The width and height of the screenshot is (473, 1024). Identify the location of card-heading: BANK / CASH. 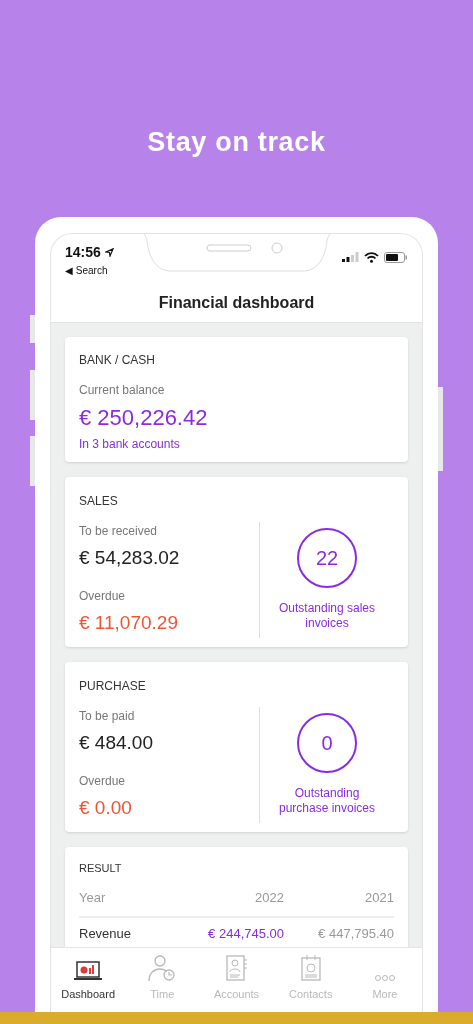
(118, 360).